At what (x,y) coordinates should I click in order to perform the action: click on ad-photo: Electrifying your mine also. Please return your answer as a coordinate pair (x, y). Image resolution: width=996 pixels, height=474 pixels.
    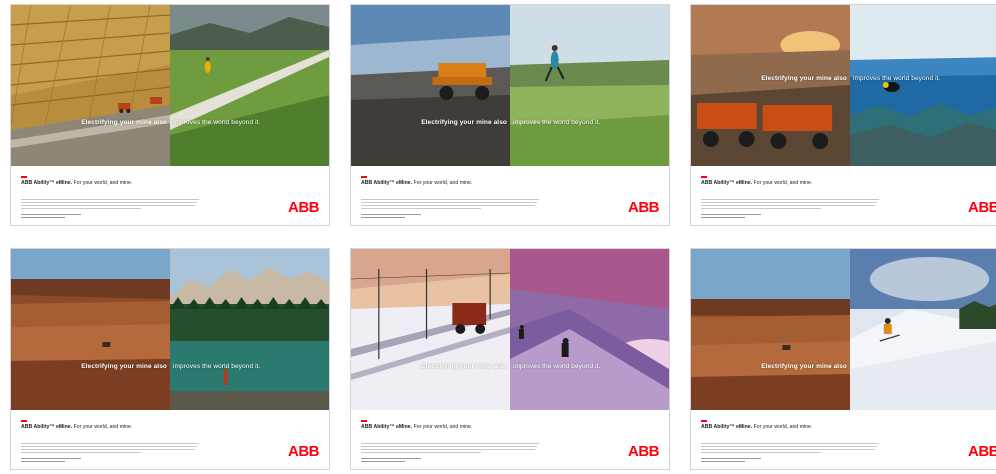
    Looking at the image, I should click on (843, 329).